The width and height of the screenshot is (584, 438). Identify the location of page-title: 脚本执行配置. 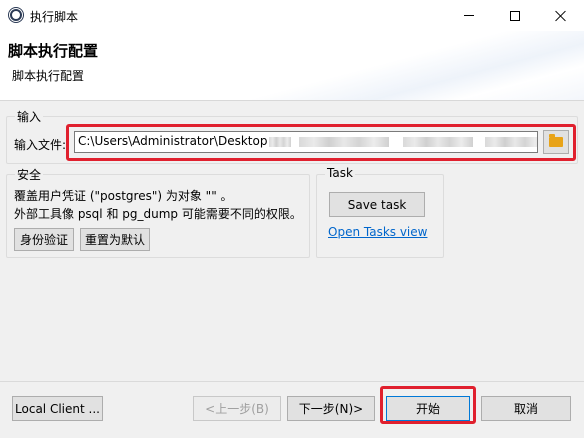
(53, 51).